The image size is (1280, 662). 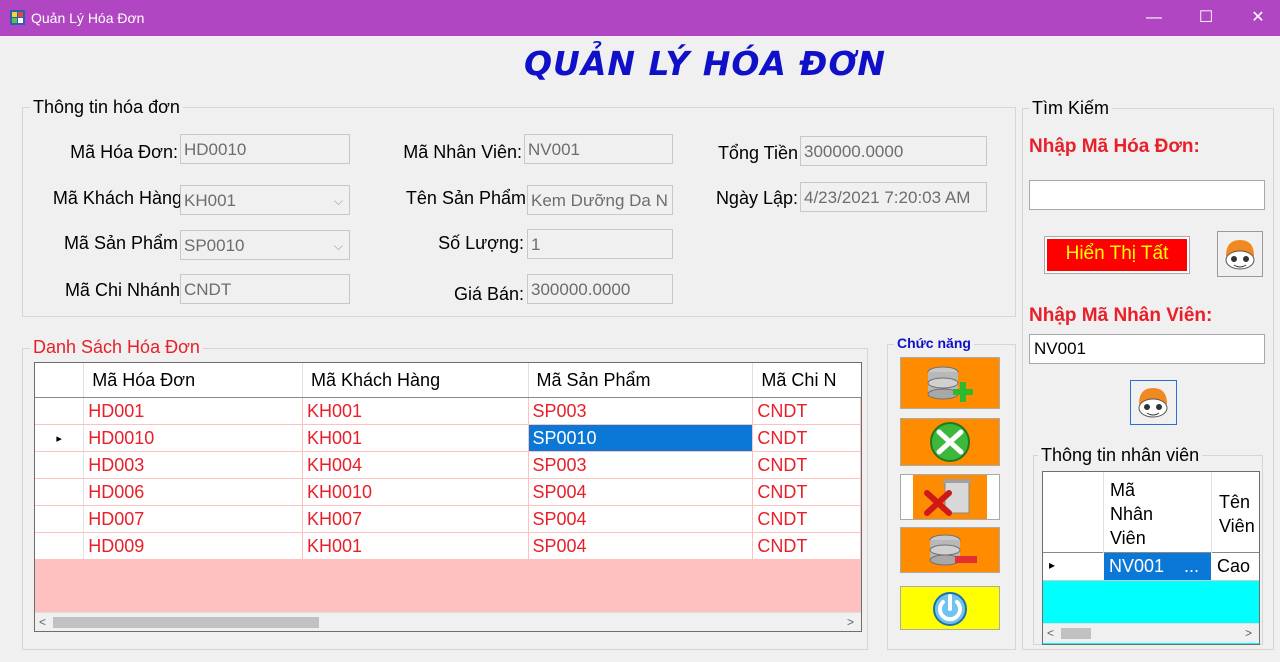 I want to click on ma-nhan-vien-label: Mã Nhân Viên:, so click(x=462, y=152).